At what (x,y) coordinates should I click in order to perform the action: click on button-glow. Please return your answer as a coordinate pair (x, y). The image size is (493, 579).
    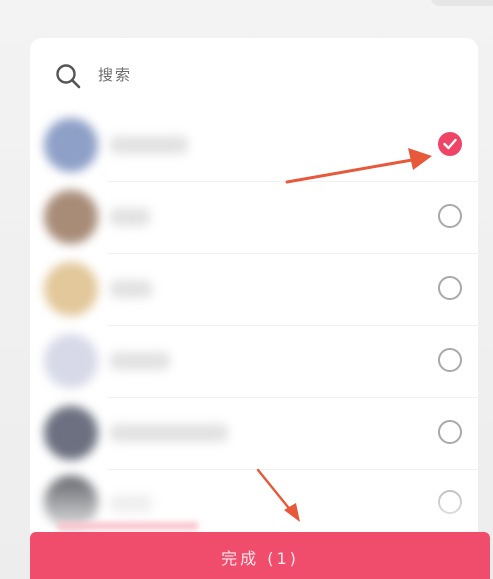
    Looking at the image, I should click on (128, 526).